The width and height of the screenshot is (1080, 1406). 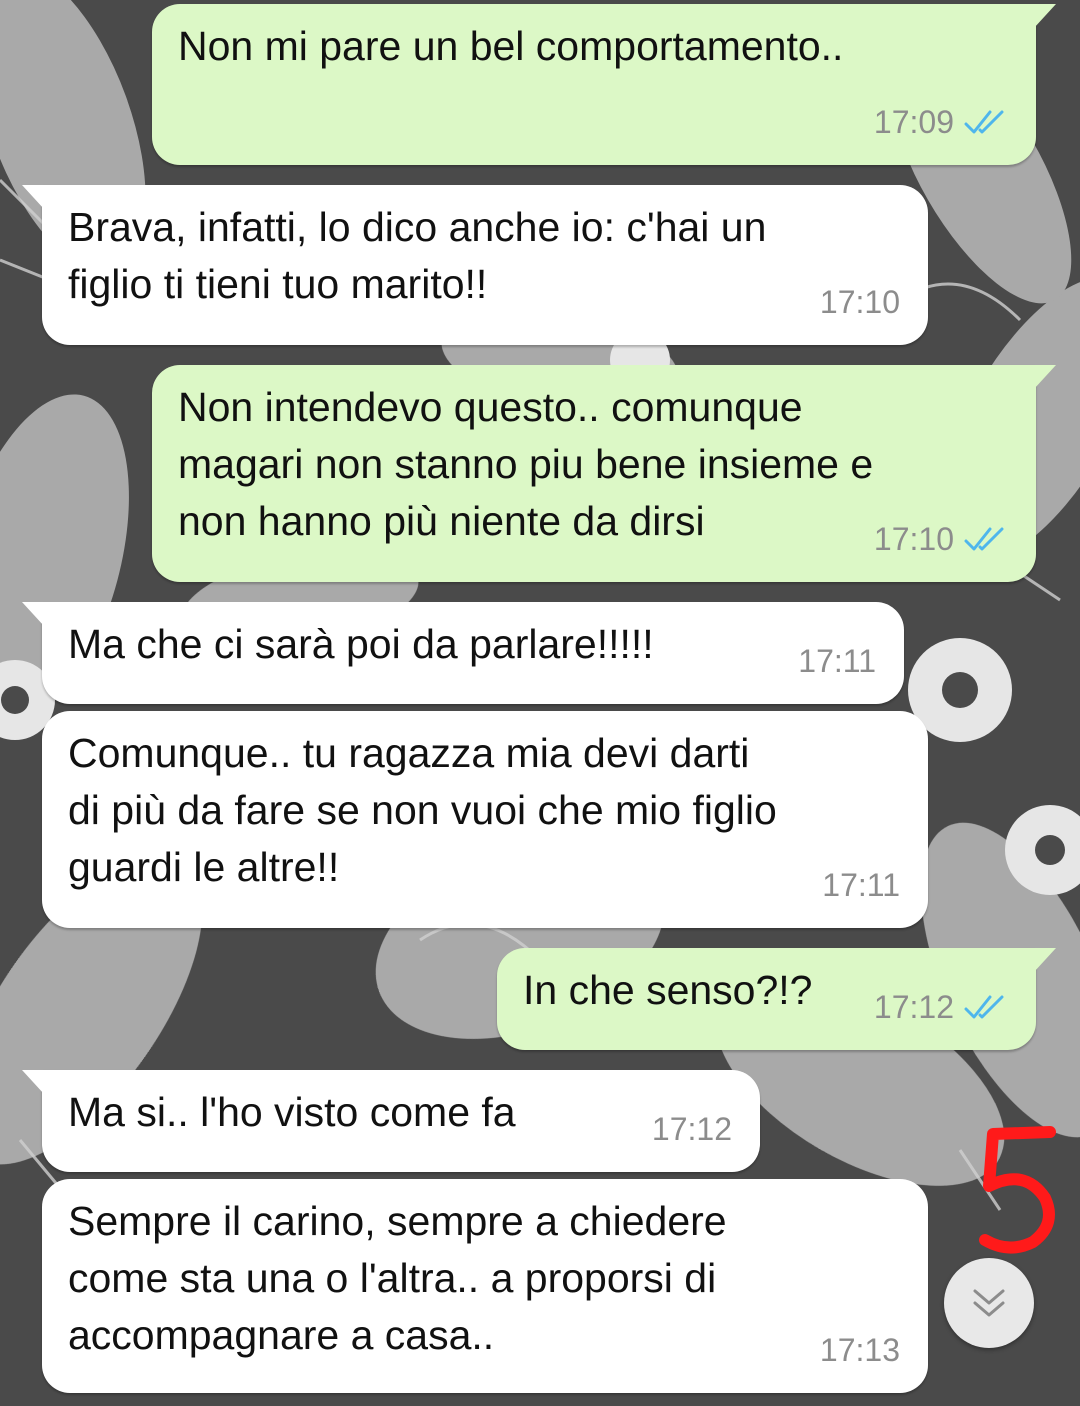 I want to click on message-bubble-incoming: Ma che ci sarà poi da parlare!!!!! 17:11, so click(x=463, y=653).